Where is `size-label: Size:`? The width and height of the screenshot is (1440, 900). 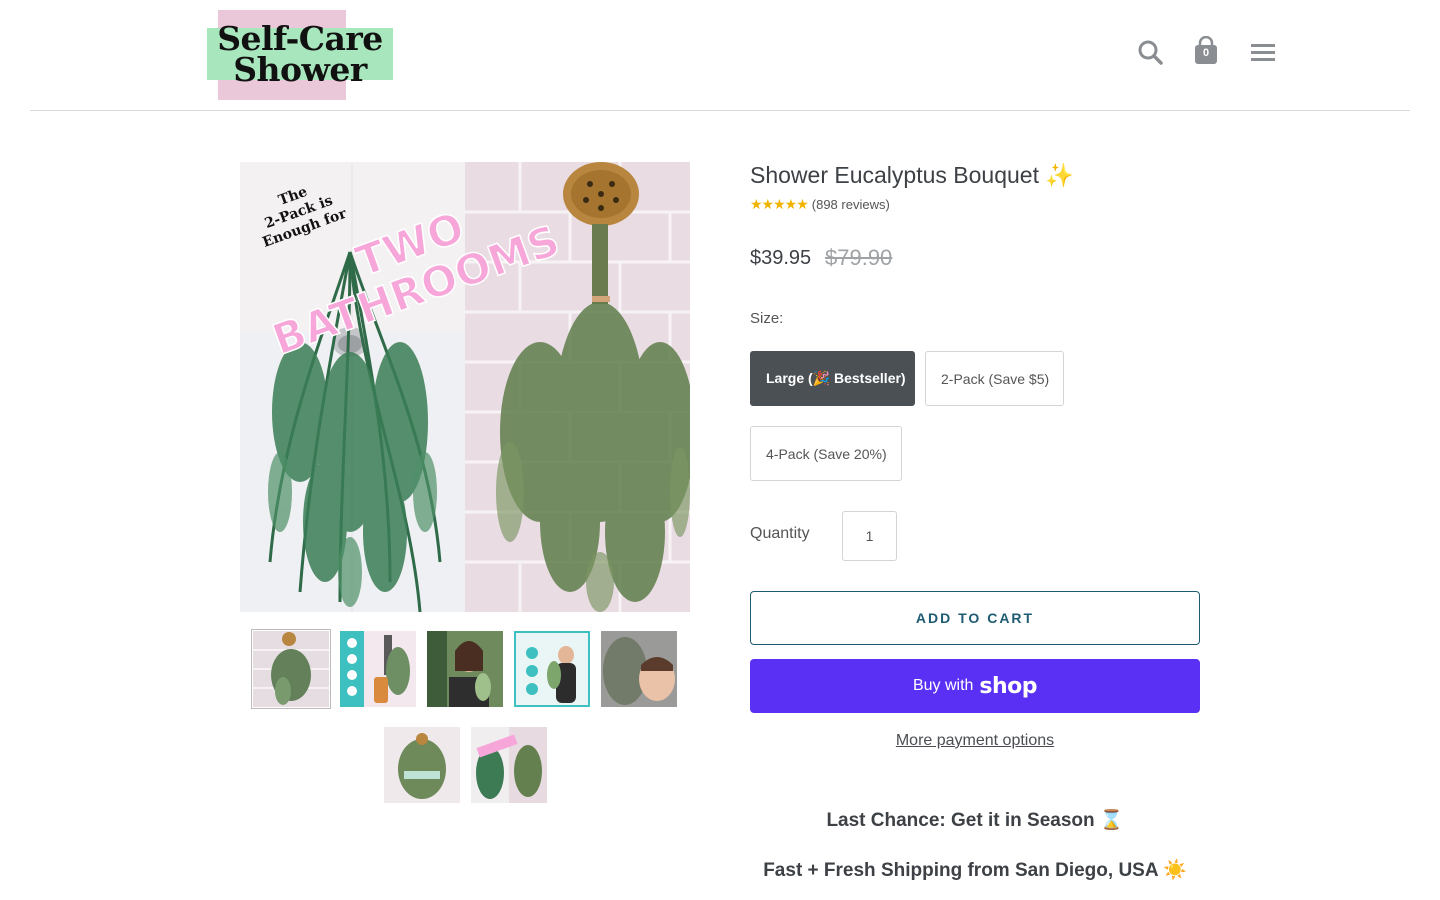
size-label: Size: is located at coordinates (767, 318).